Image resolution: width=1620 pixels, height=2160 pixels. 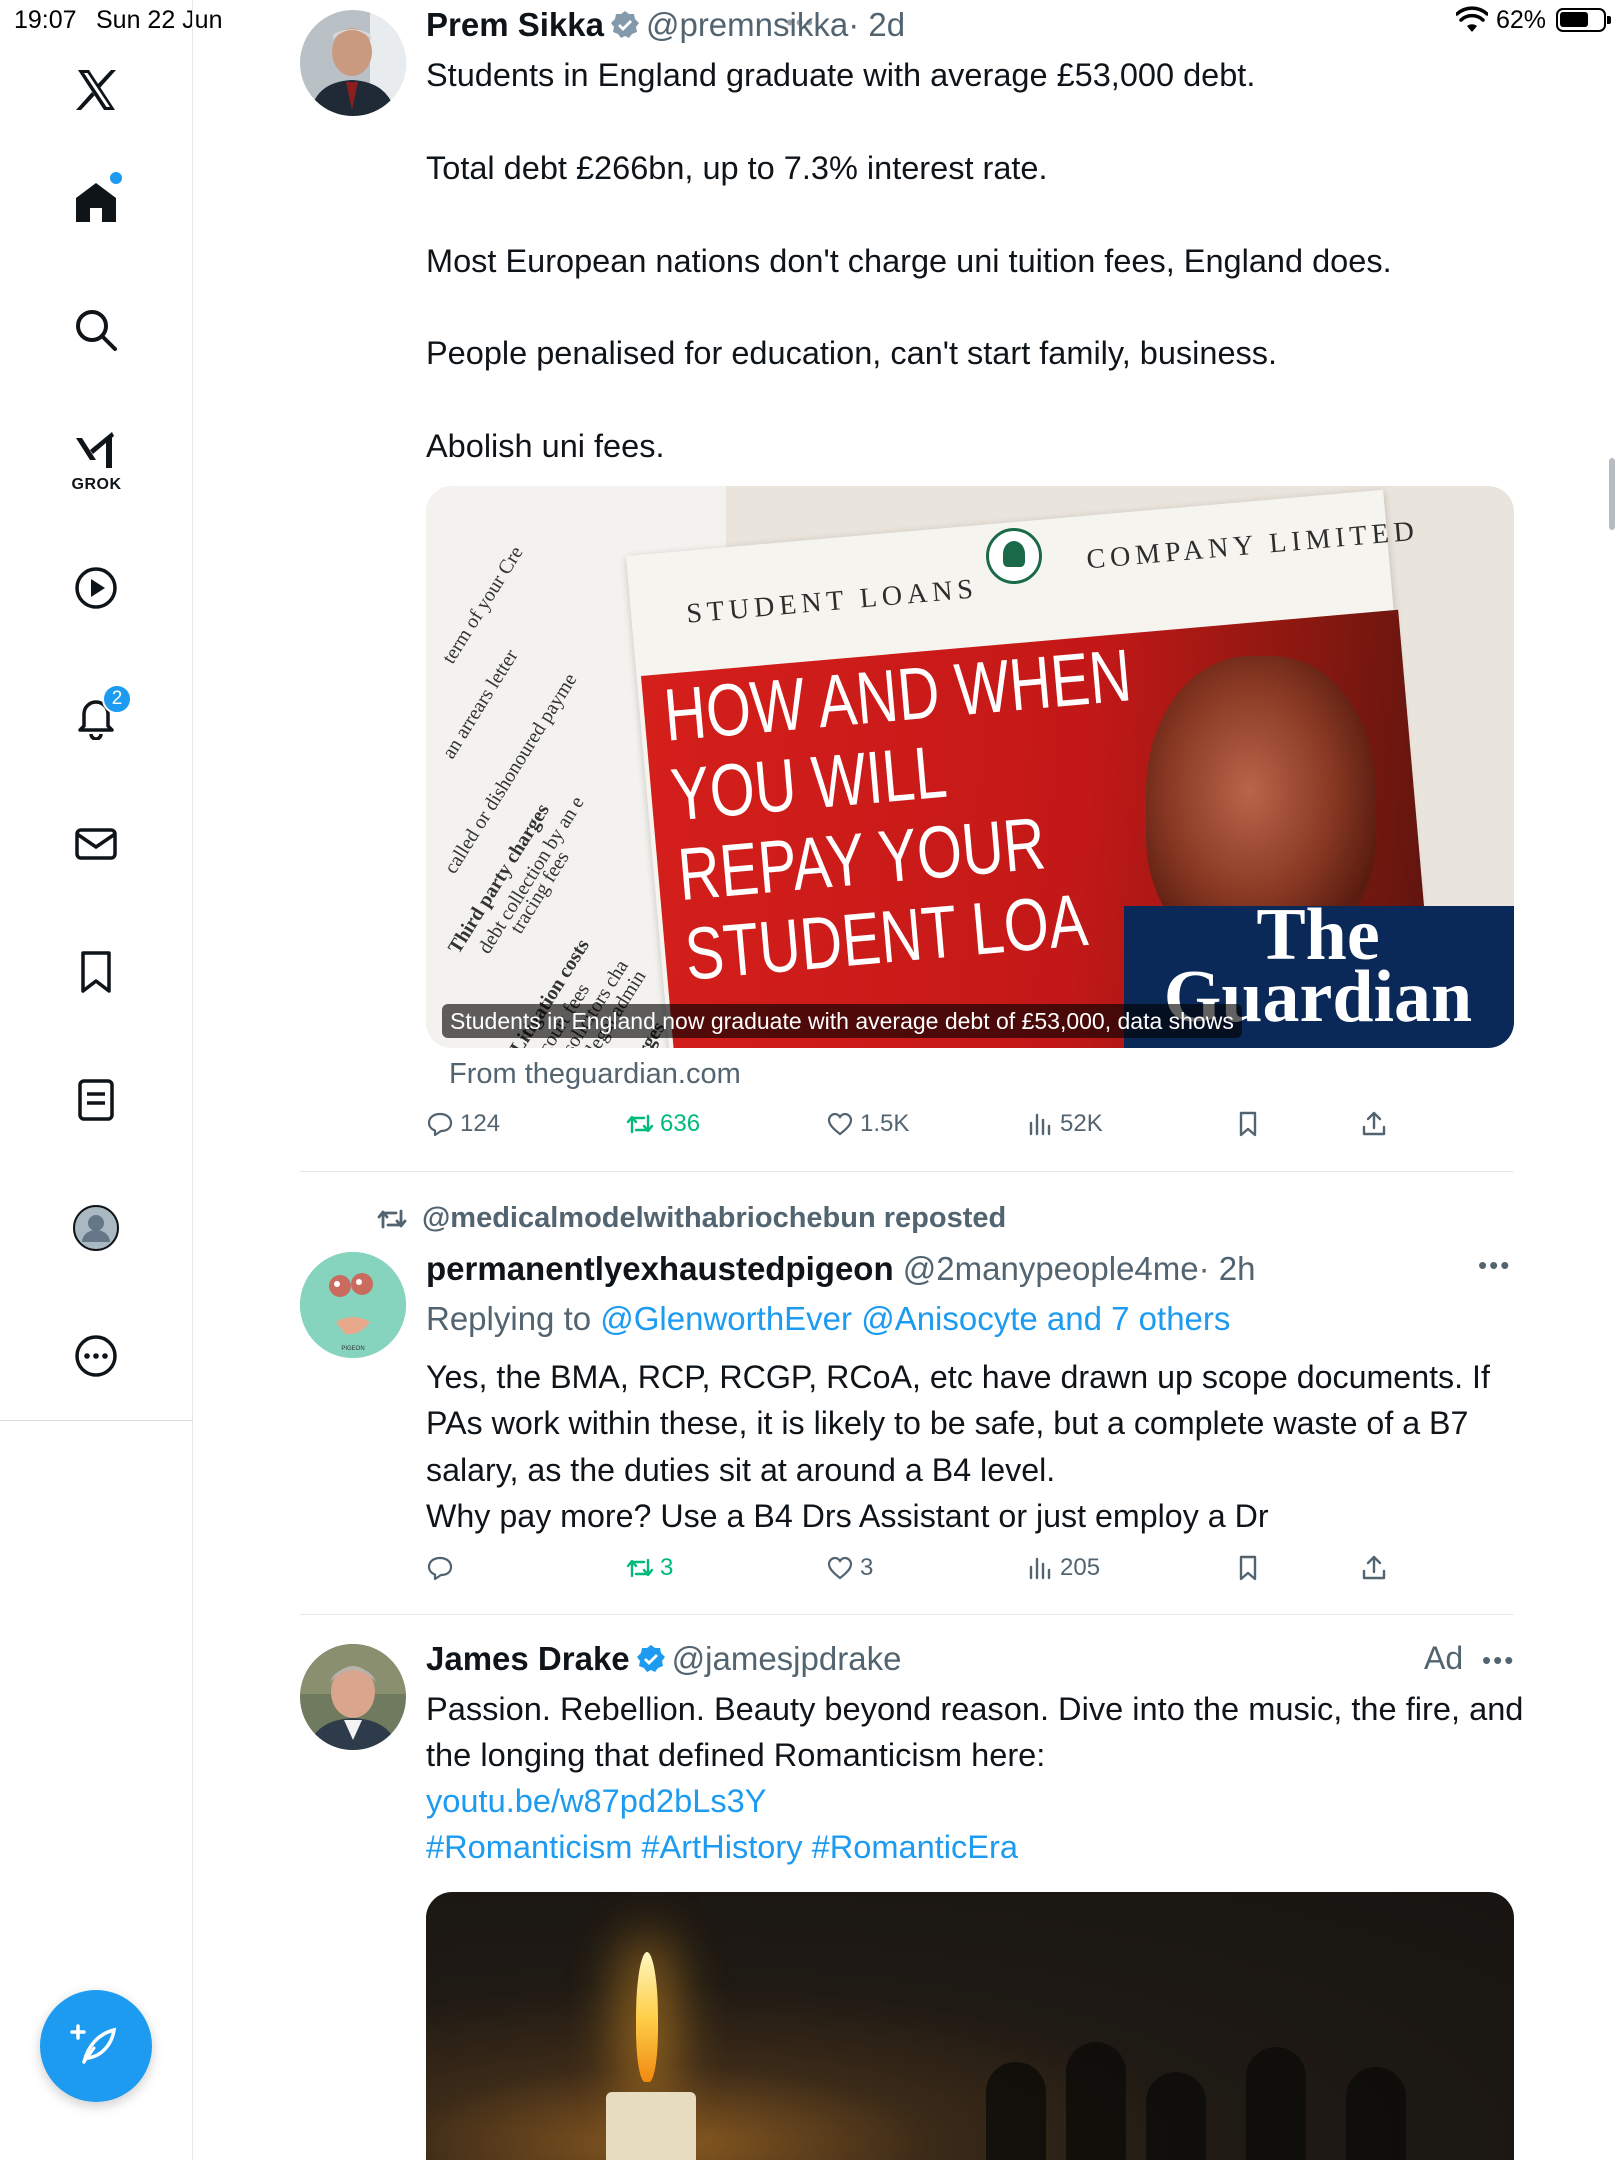 I want to click on sidebar-item-home, so click(x=96, y=202).